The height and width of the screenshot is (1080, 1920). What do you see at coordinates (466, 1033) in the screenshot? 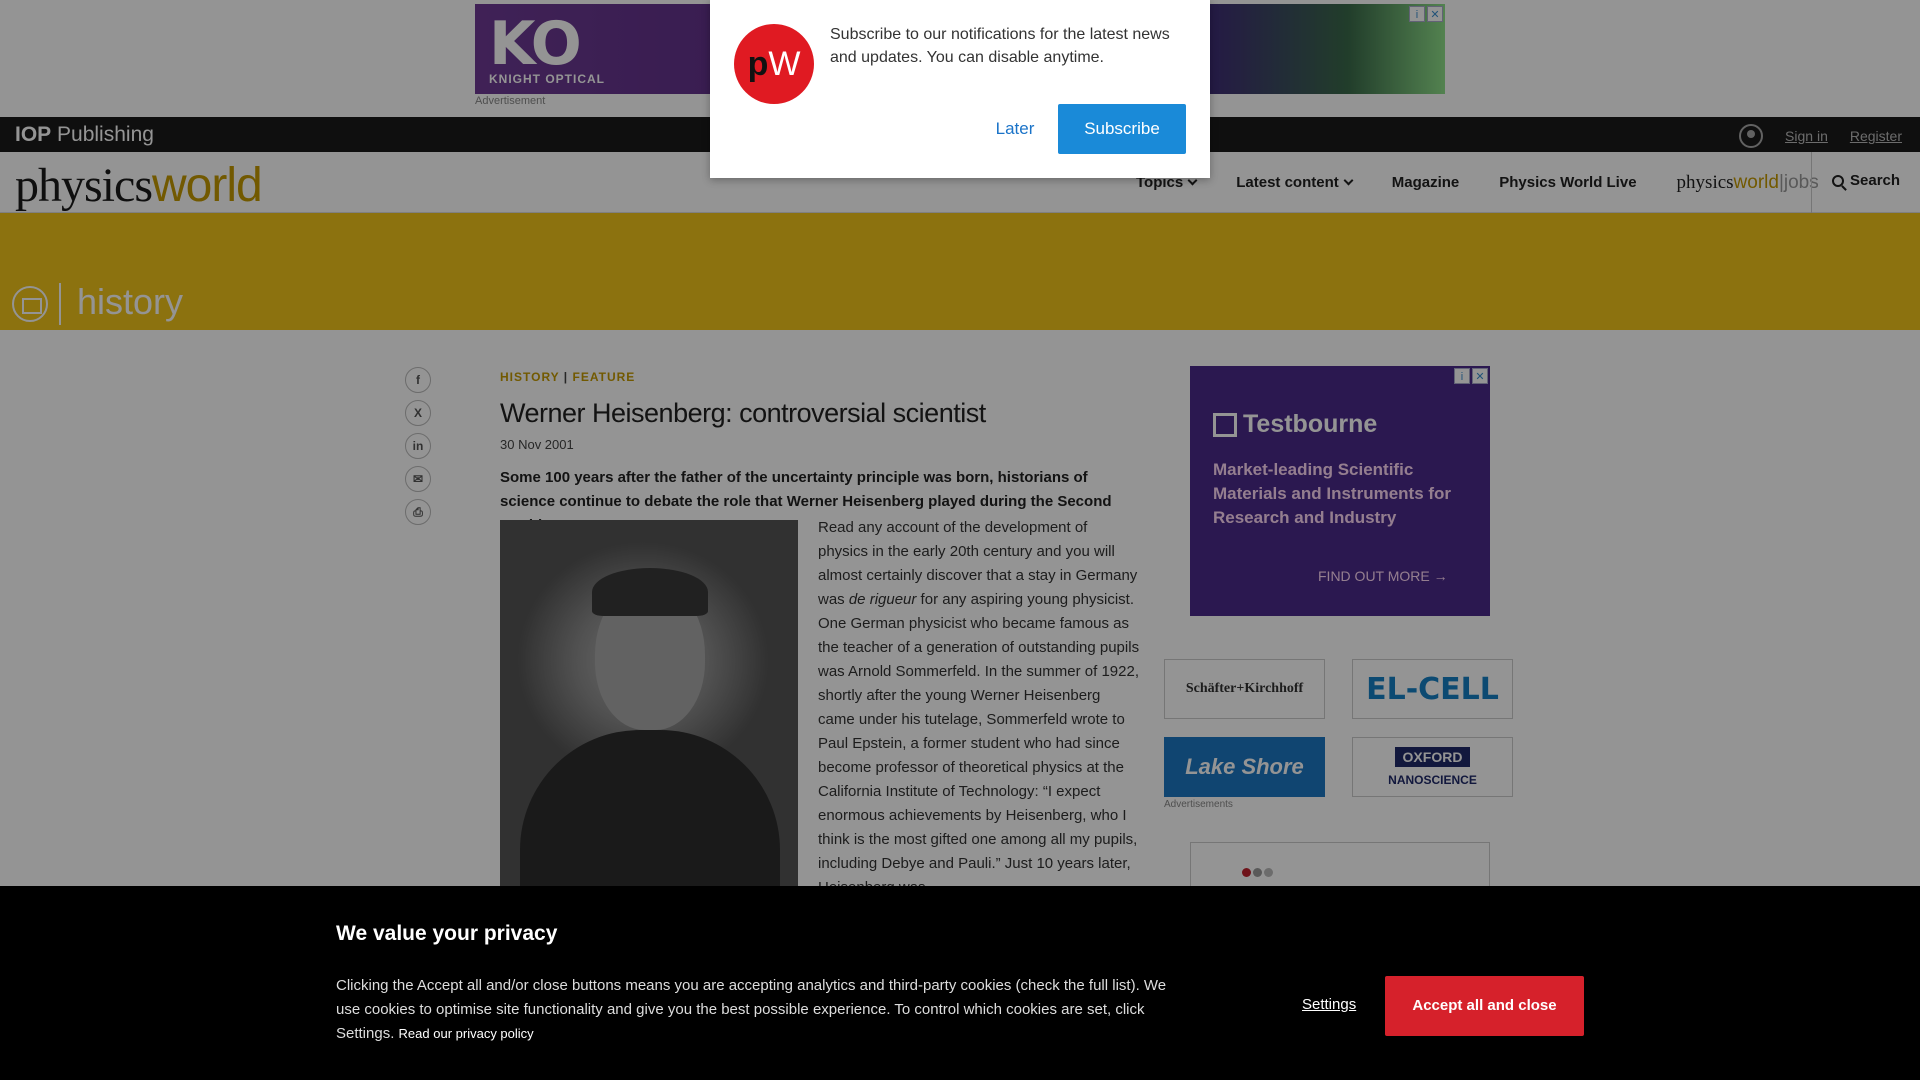
I see `privacy-policy-link: Read our privacy policy` at bounding box center [466, 1033].